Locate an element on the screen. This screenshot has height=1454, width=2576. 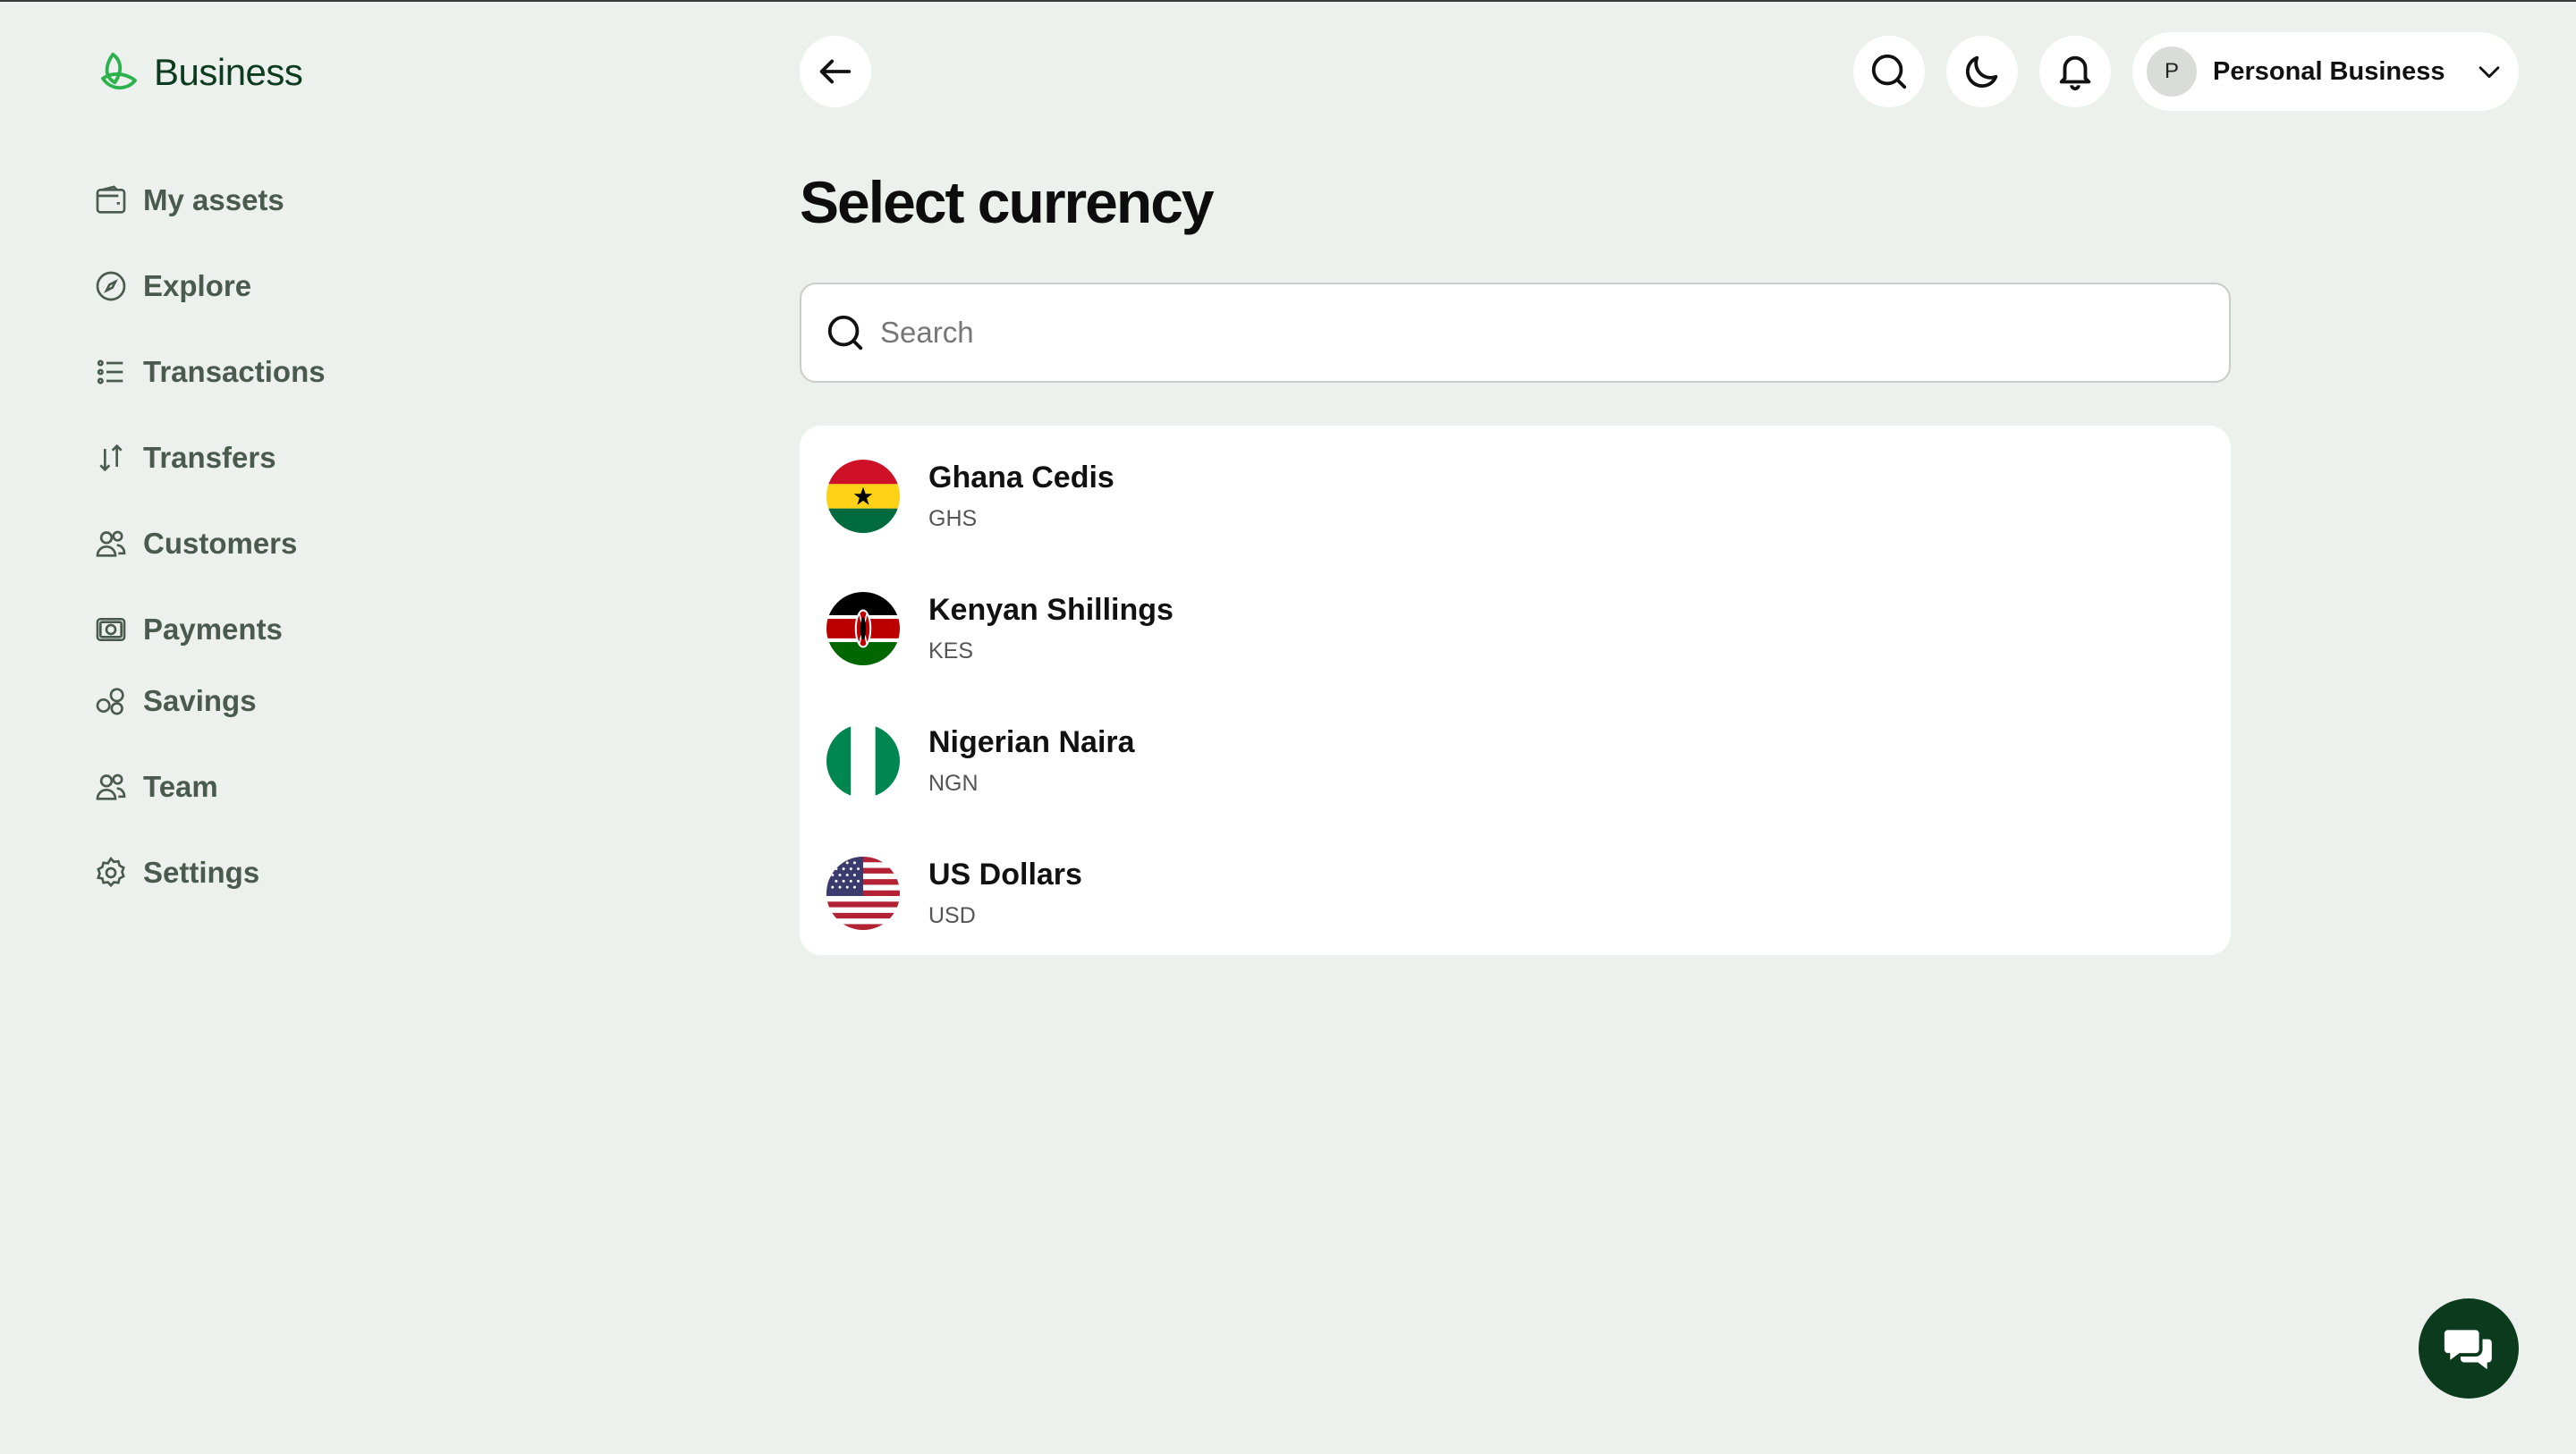
chevron-down-icon is located at coordinates (2489, 72).